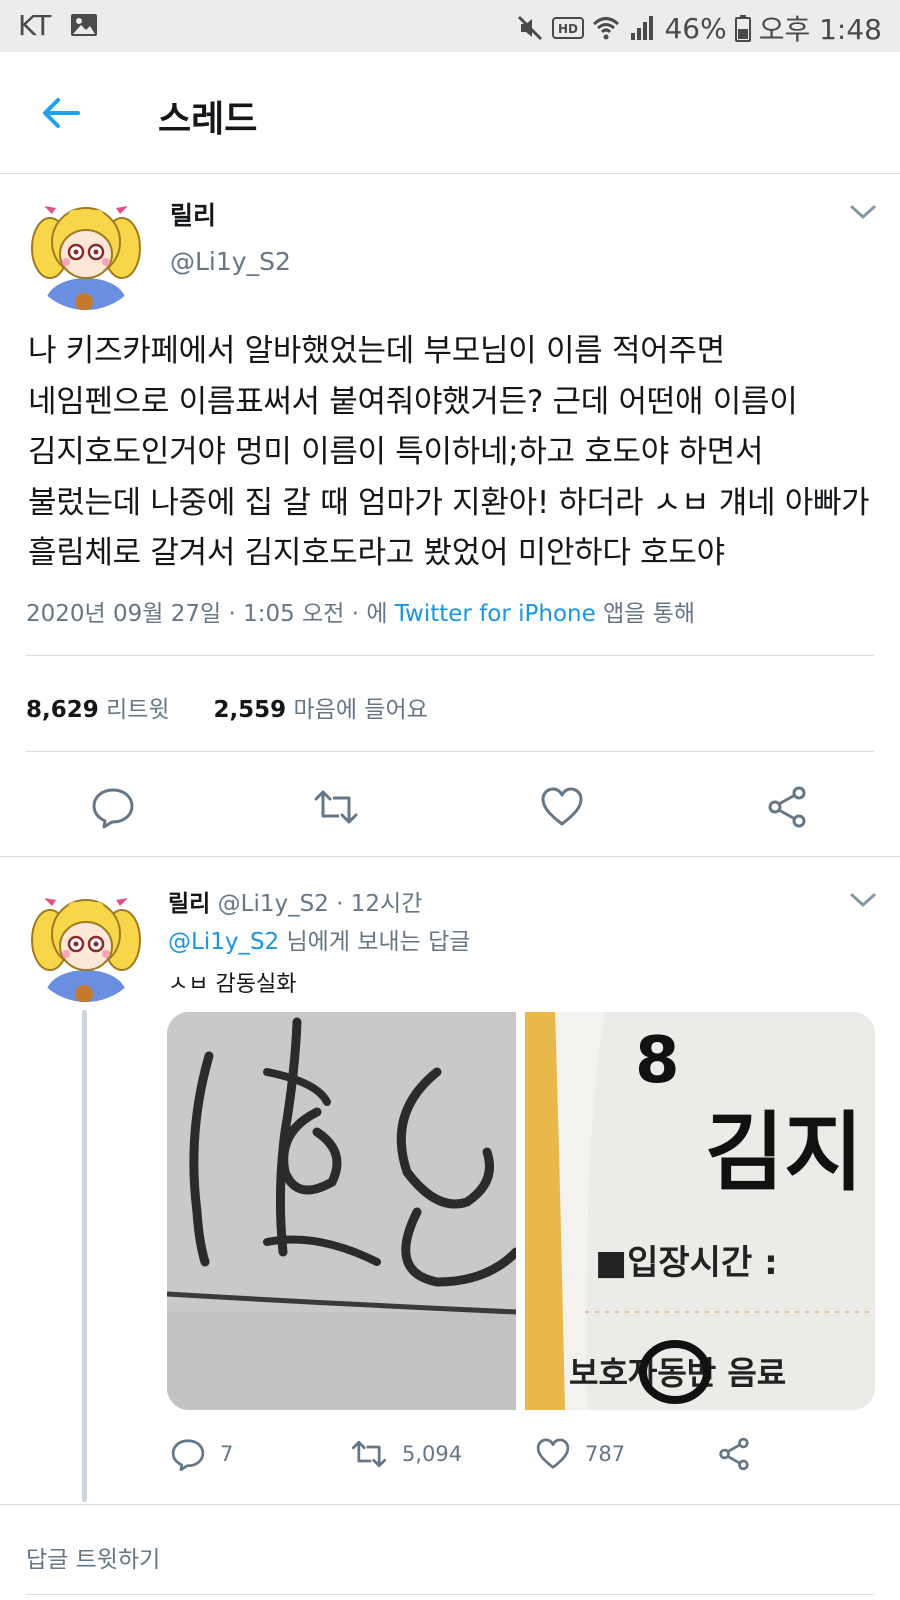  What do you see at coordinates (820, 29) in the screenshot?
I see `clock: 오후 1:48` at bounding box center [820, 29].